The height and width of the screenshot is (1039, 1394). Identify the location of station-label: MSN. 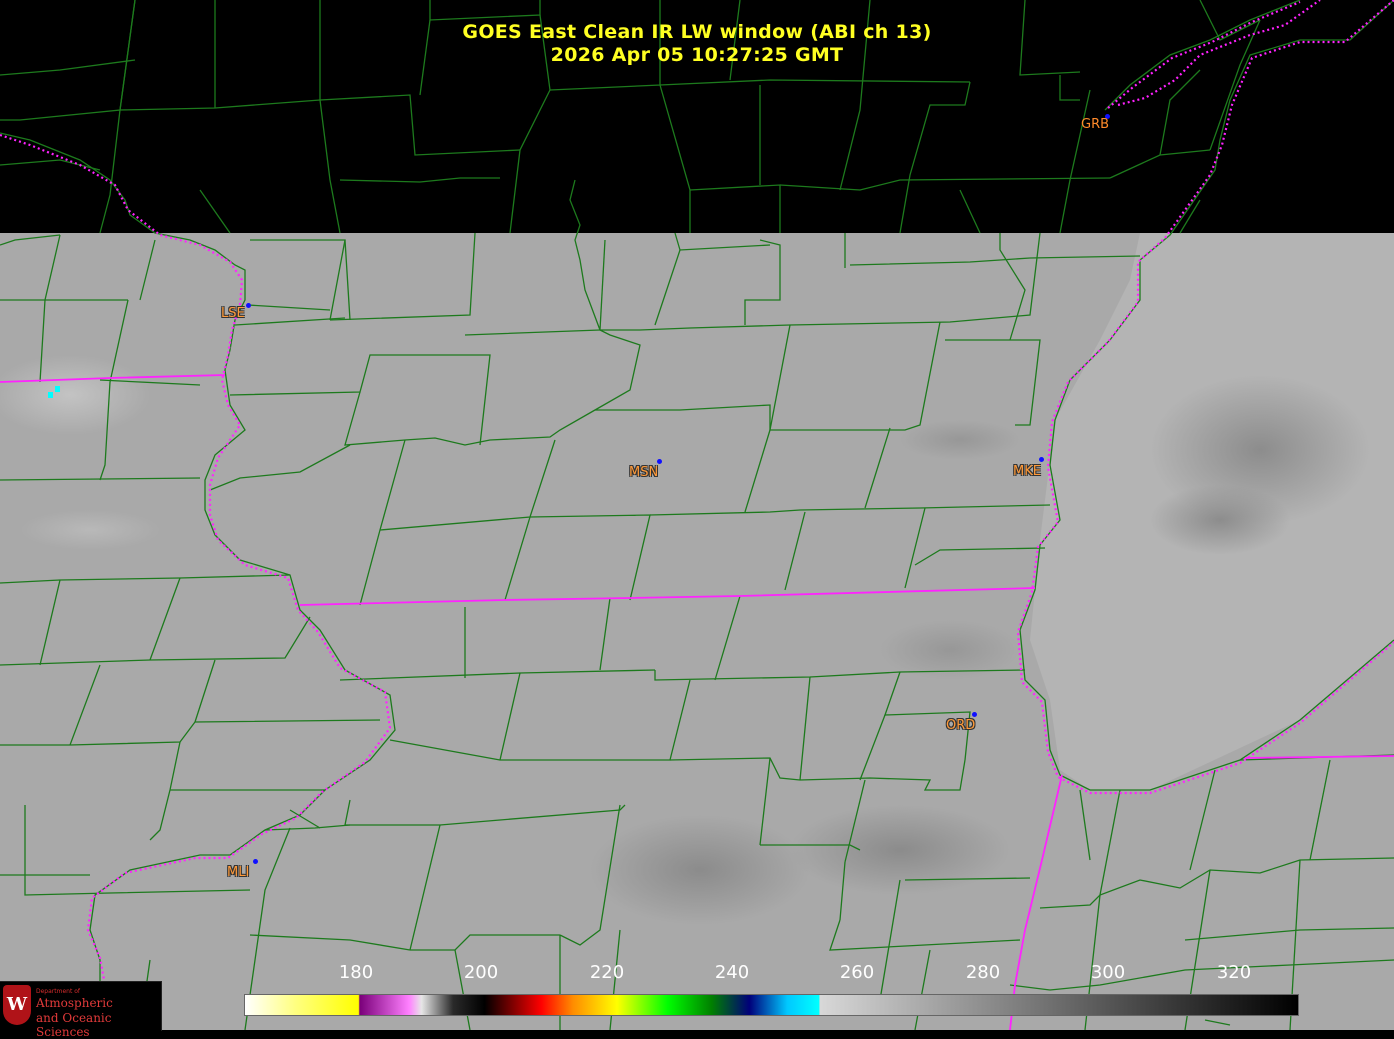
(644, 472).